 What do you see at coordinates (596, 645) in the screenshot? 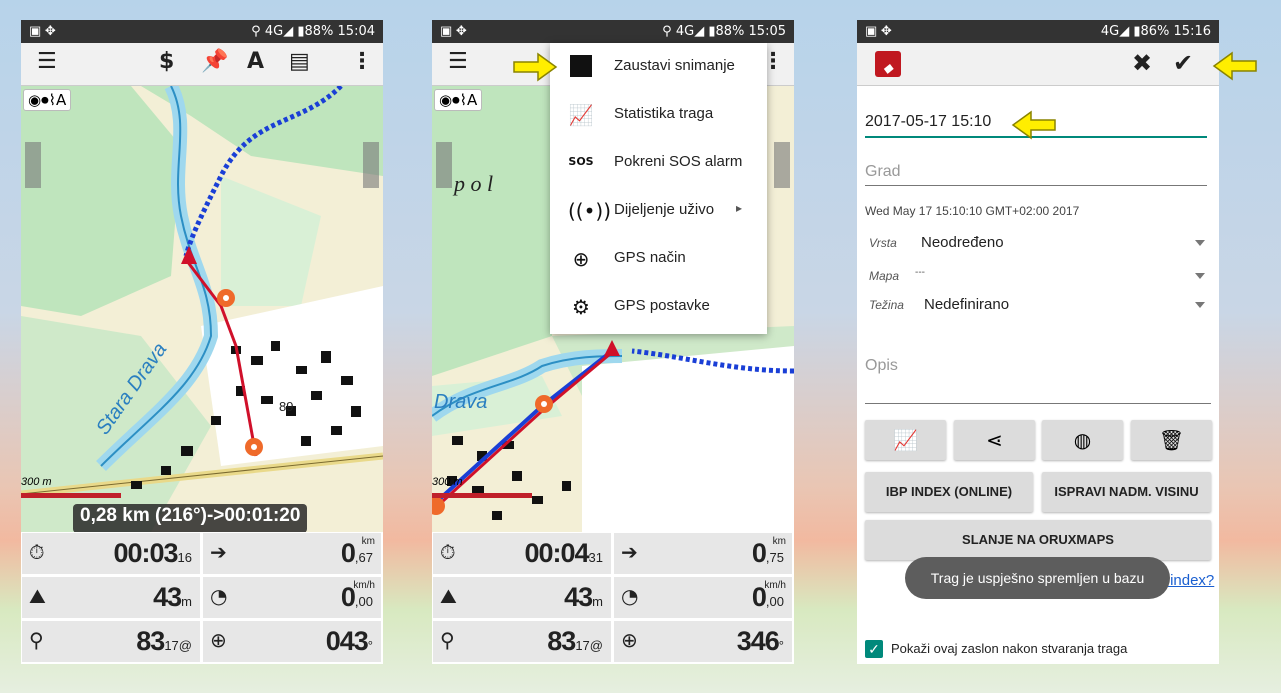
I see `stat-satellites-sub: @` at bounding box center [596, 645].